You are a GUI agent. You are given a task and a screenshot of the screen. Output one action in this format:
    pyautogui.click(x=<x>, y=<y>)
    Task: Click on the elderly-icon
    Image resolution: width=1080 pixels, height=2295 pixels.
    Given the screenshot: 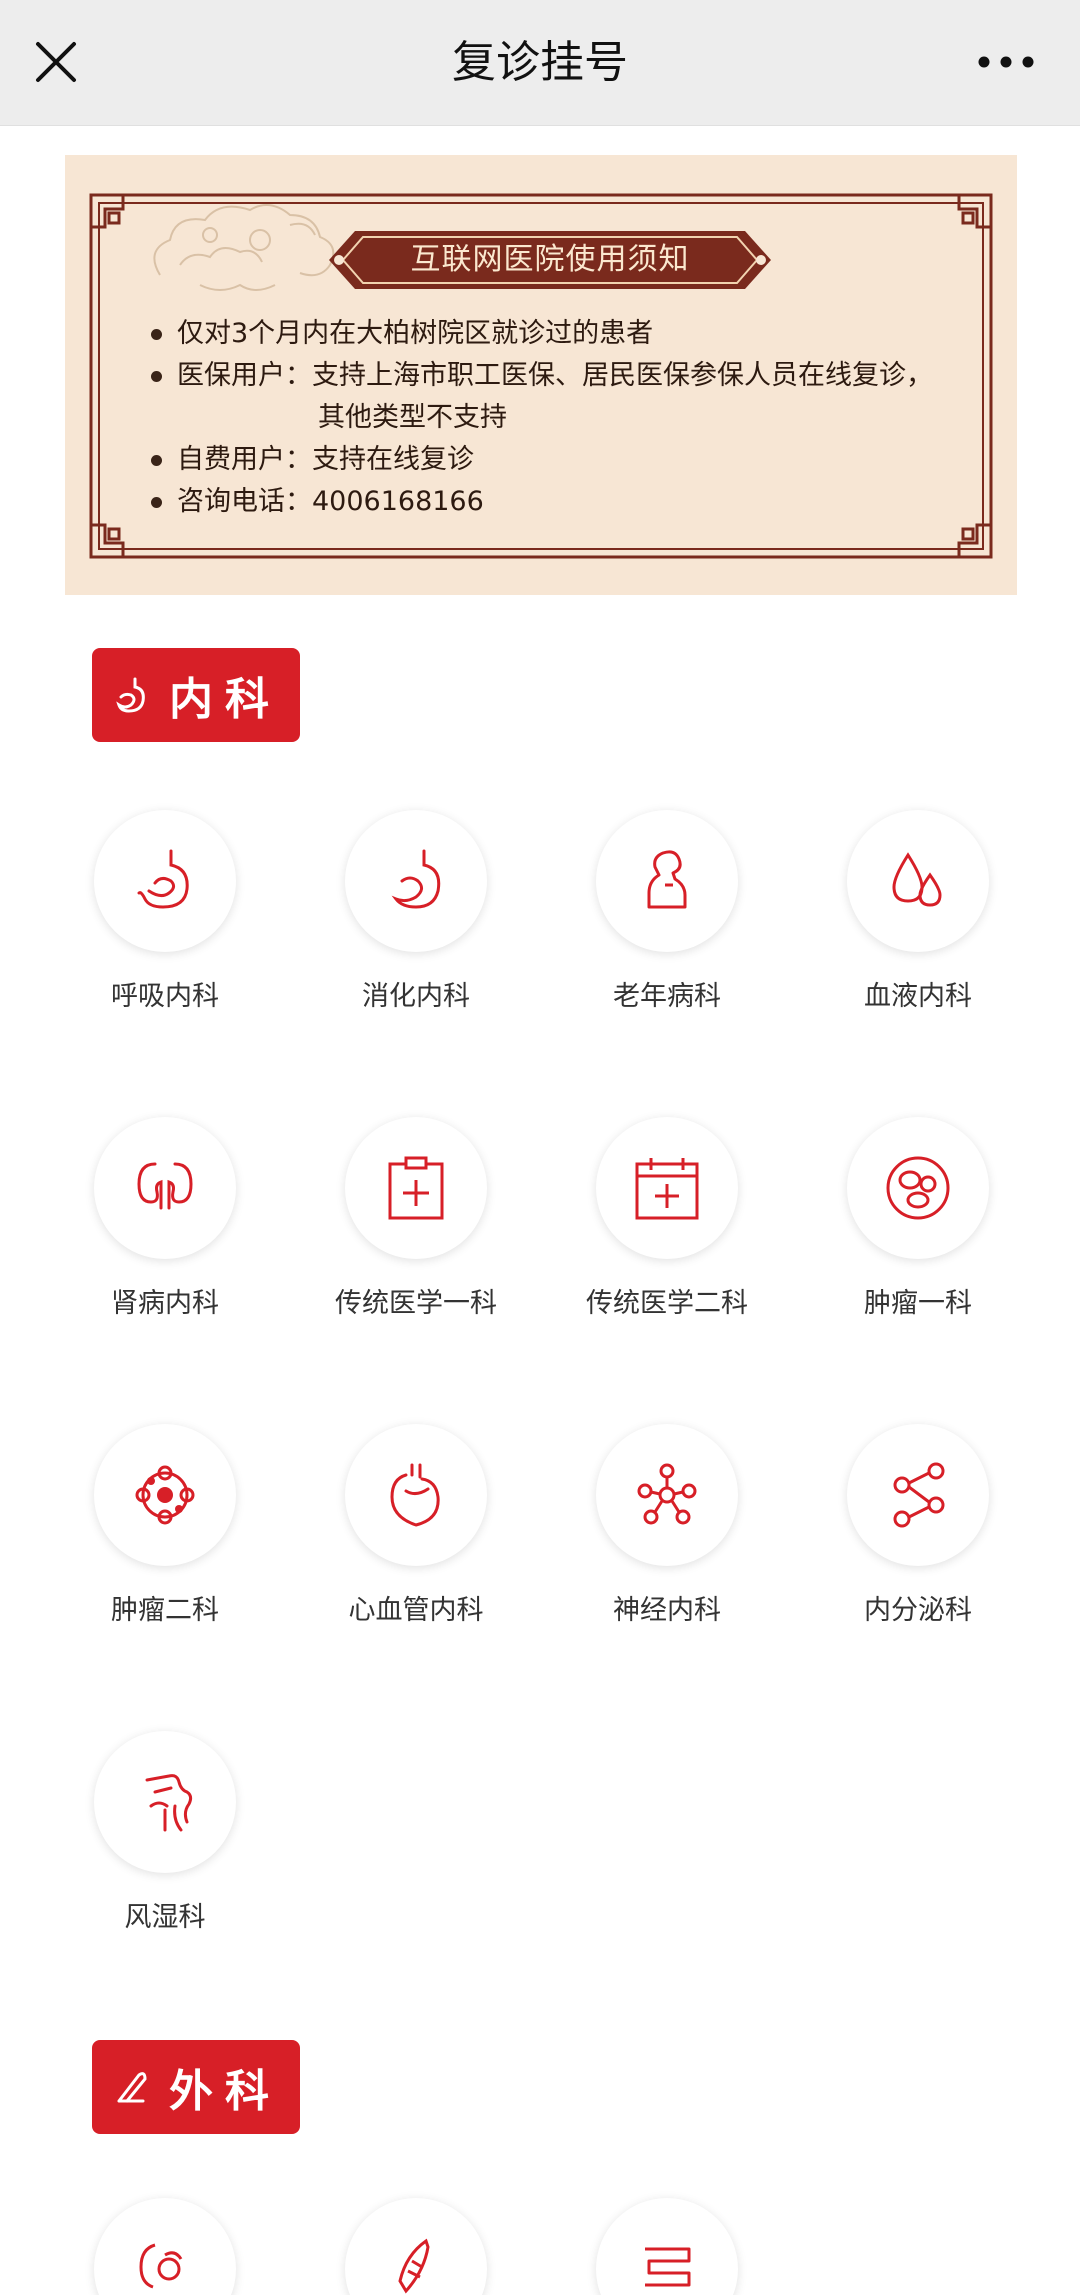 What is the action you would take?
    pyautogui.click(x=667, y=879)
    